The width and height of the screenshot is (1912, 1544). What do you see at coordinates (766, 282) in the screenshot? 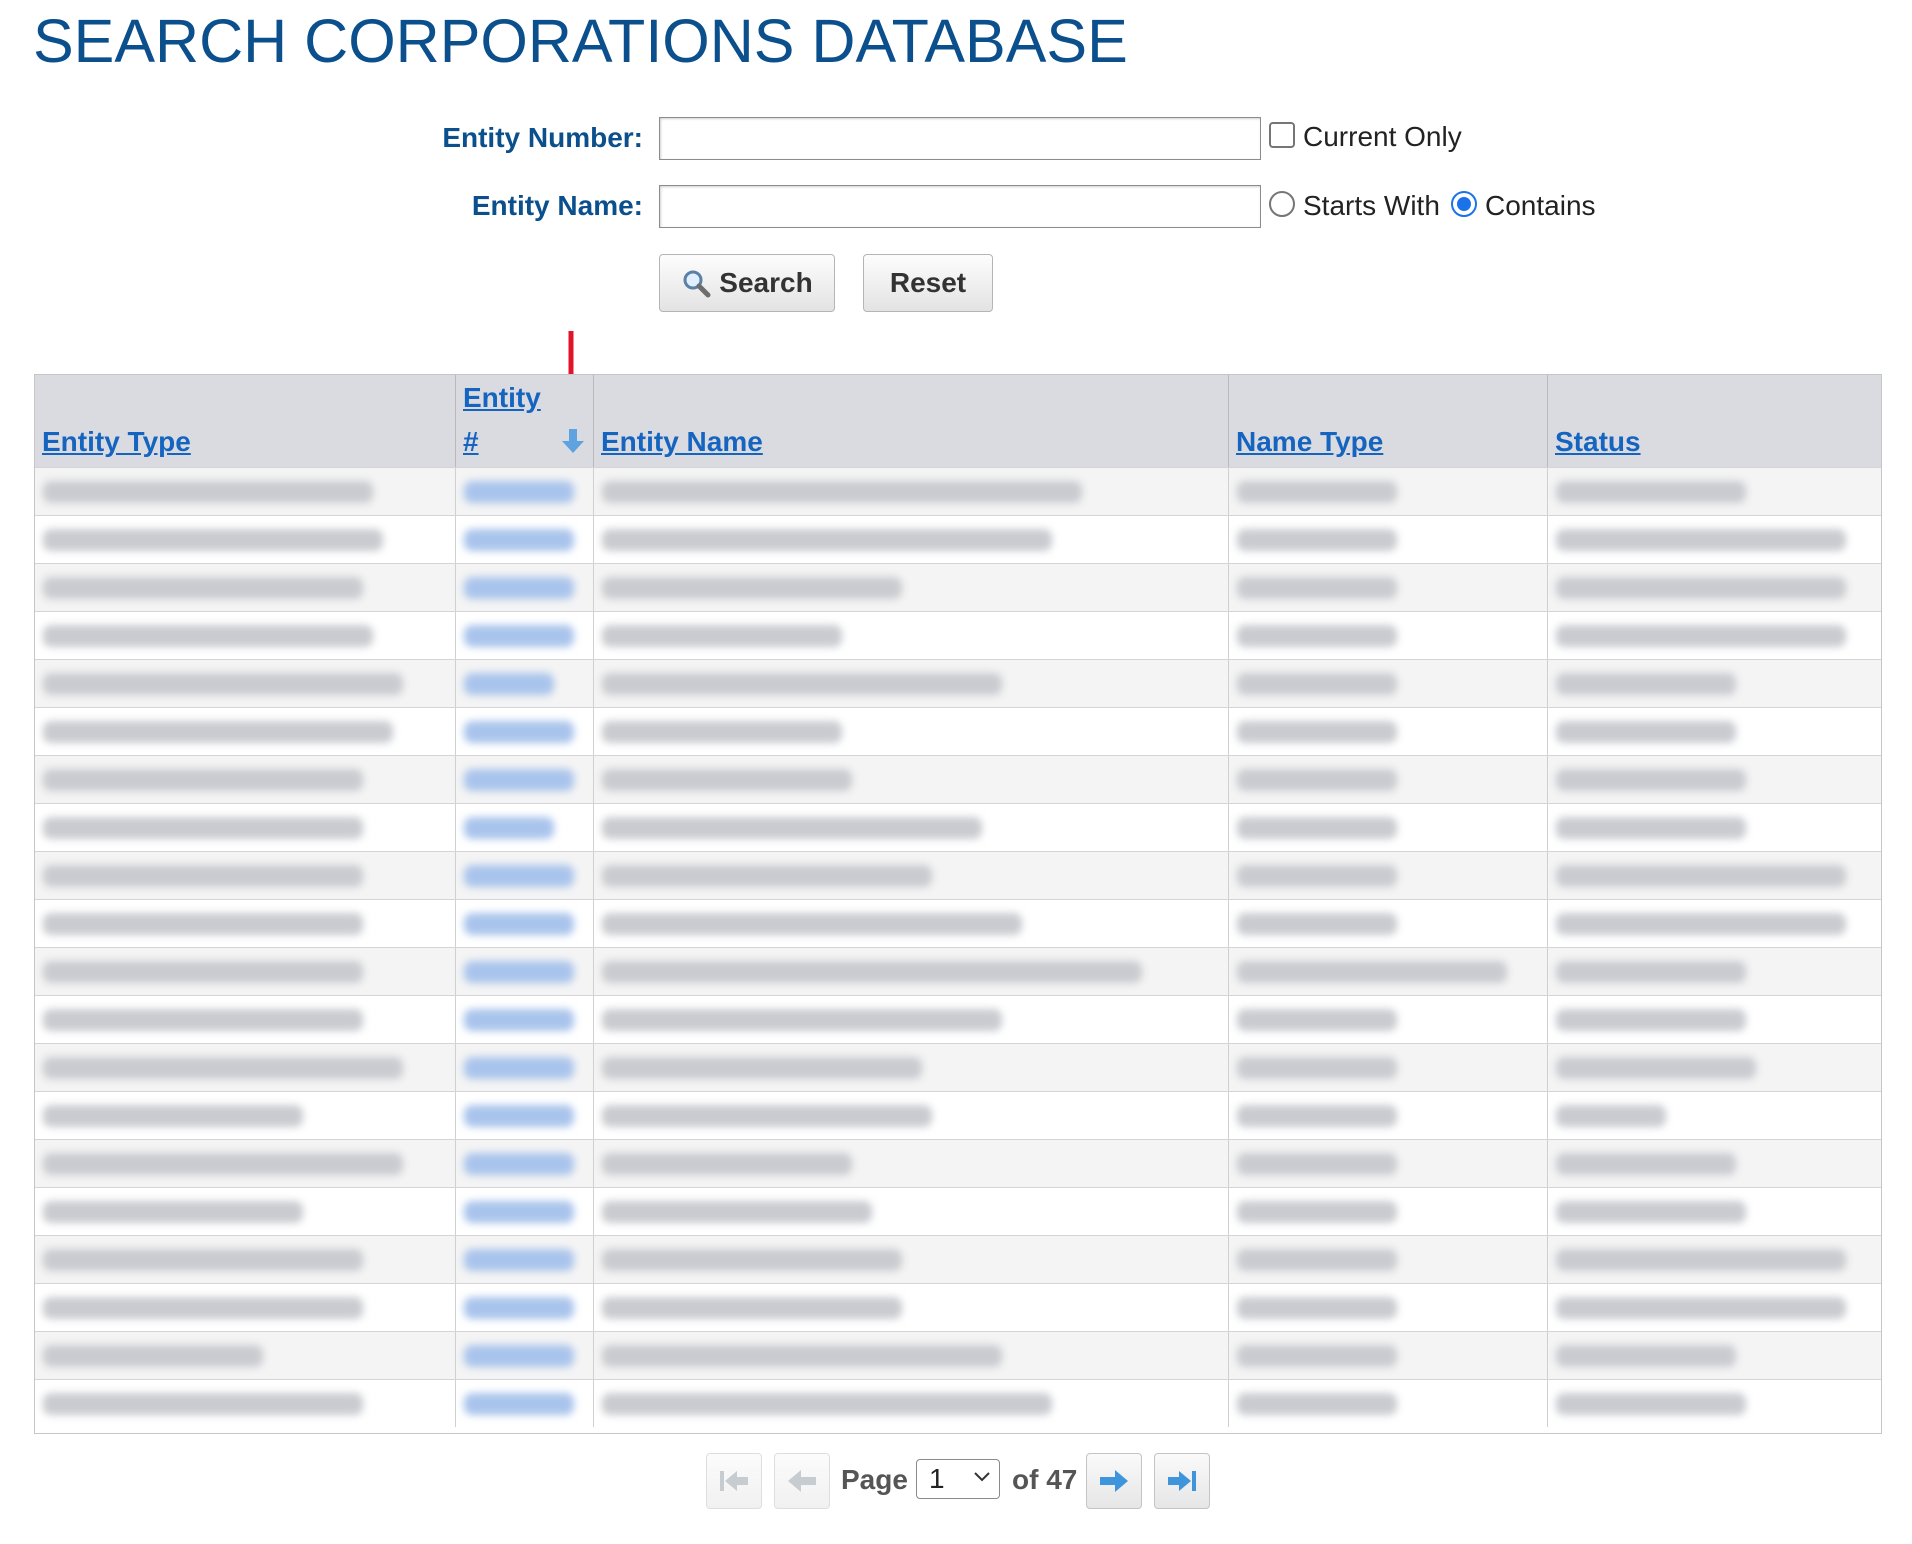
I see `search-button-label: Search` at bounding box center [766, 282].